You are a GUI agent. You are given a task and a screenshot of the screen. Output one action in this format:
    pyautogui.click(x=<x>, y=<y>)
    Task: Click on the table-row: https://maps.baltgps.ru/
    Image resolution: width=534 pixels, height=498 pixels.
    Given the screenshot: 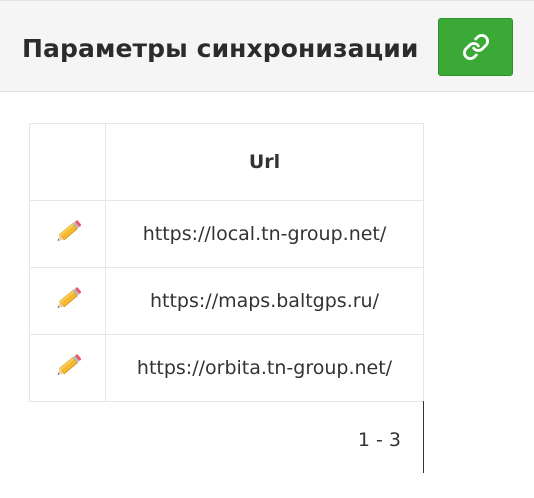 What is the action you would take?
    pyautogui.click(x=226, y=301)
    